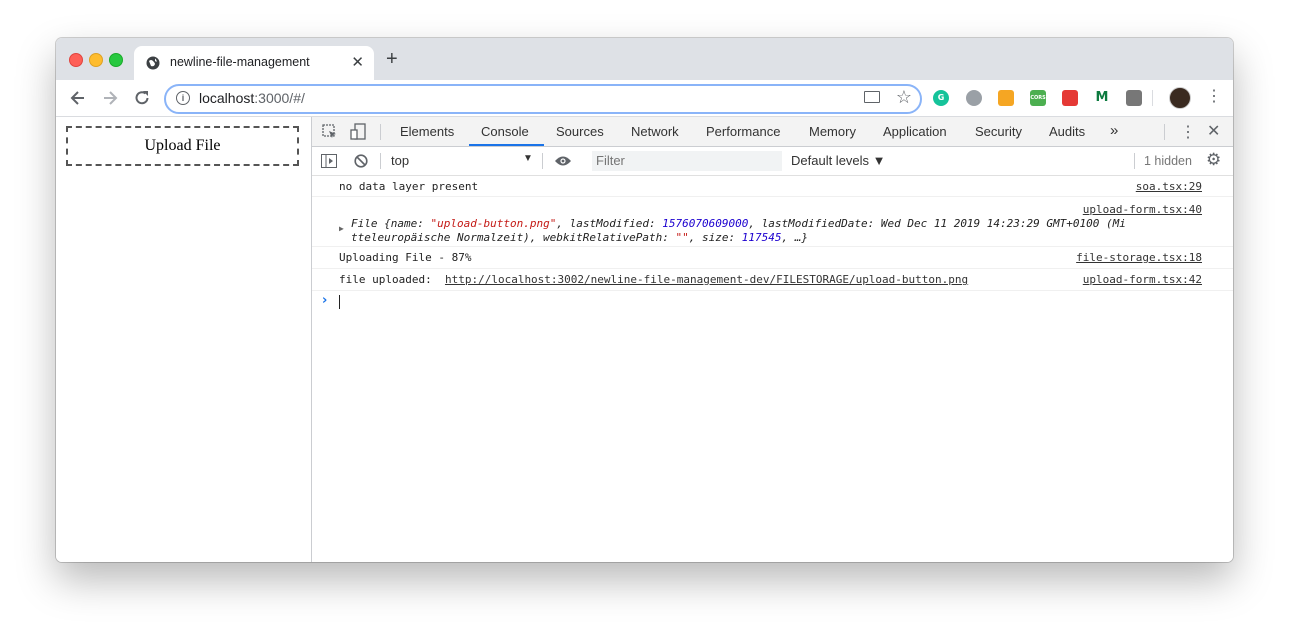  I want to click on devtools-tab-network: Network, so click(655, 131).